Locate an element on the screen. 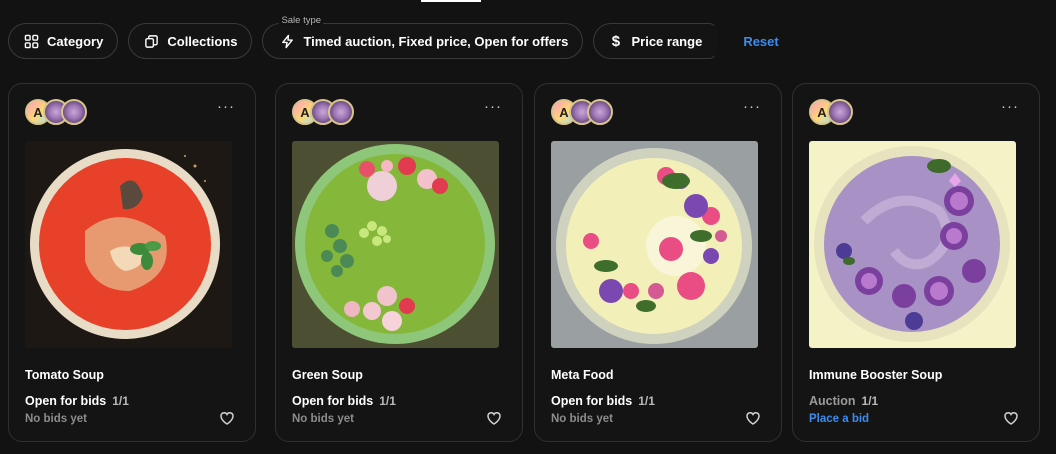 The height and width of the screenshot is (454, 1056). sale-status: Auction 1/1 is located at coordinates (843, 401).